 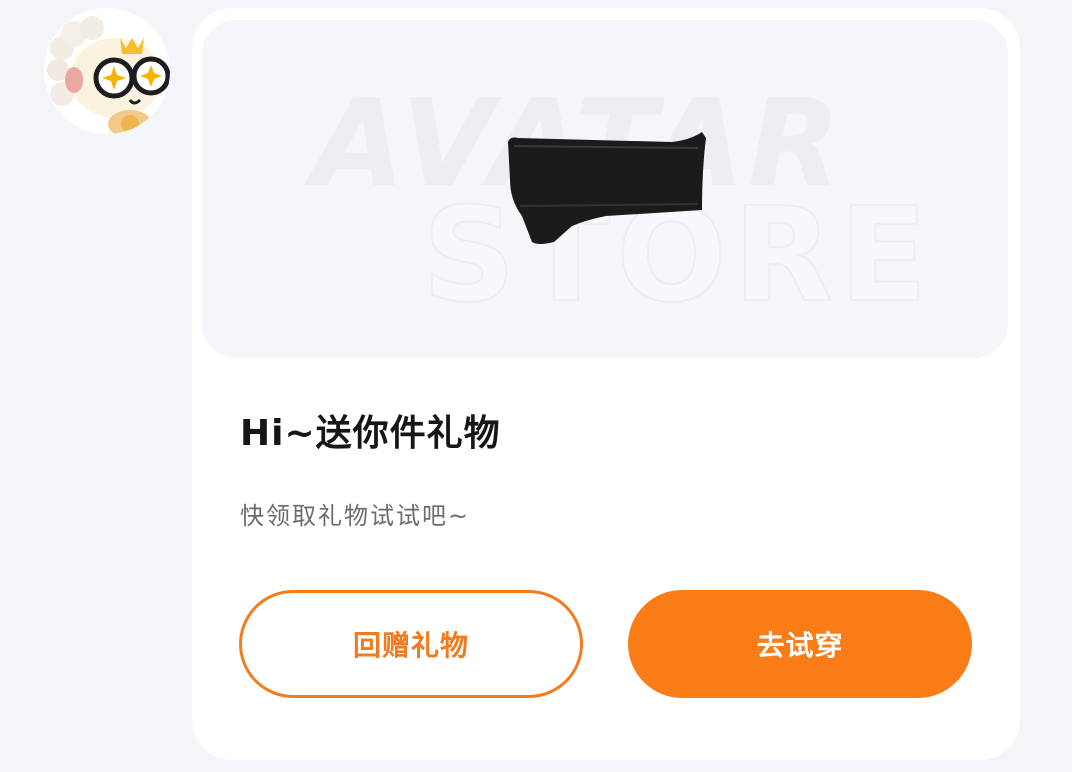 I want to click on sender-avatar, so click(x=107, y=71).